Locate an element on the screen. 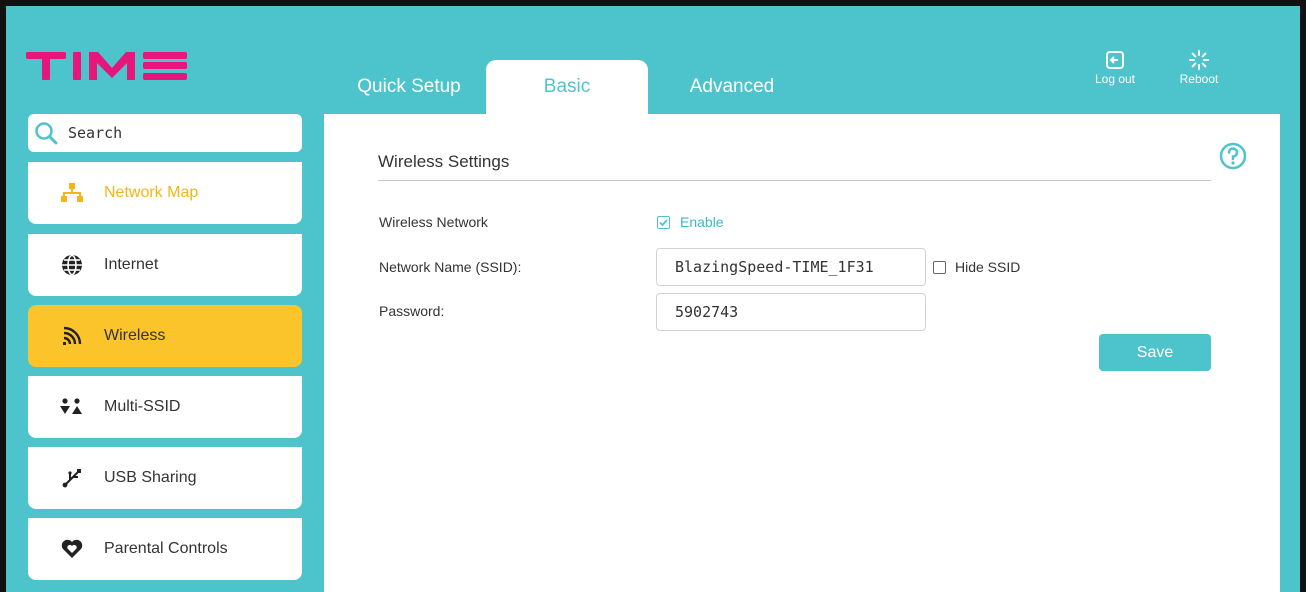 The width and height of the screenshot is (1306, 592). sidebar-item-network-map: Network Map is located at coordinates (165, 193).